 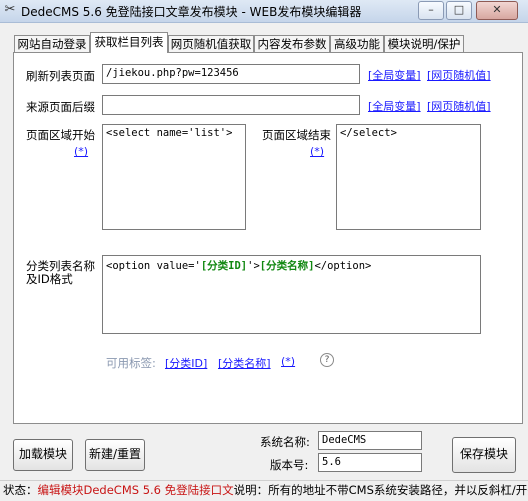 I want to click on tab-category-list: 获取栏目列表, so click(x=129, y=42).